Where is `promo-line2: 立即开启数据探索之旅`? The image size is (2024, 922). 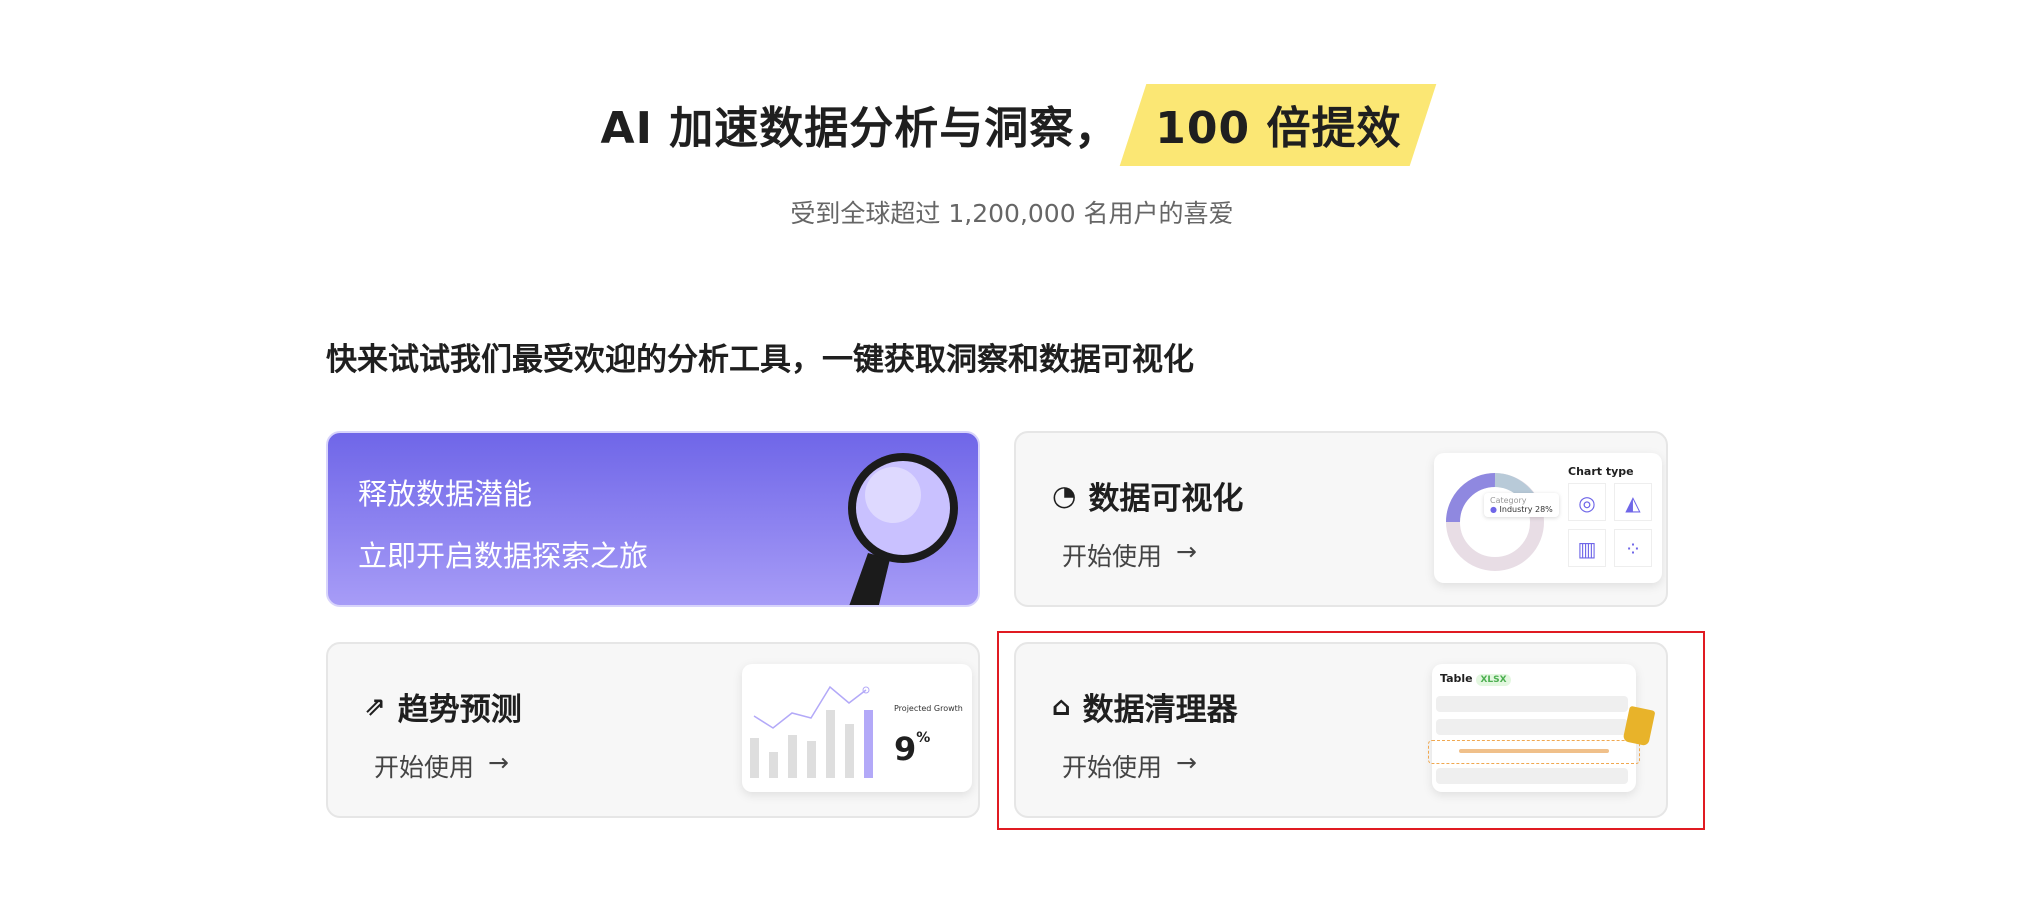 promo-line2: 立即开启数据探索之旅 is located at coordinates (503, 556).